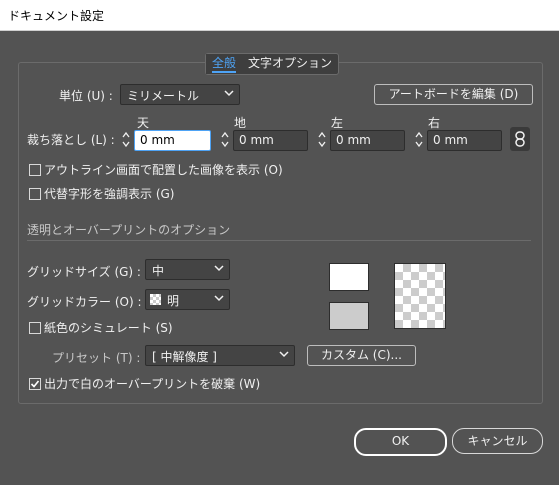 The width and height of the screenshot is (559, 485). I want to click on checker-swatch-icon, so click(155, 299).